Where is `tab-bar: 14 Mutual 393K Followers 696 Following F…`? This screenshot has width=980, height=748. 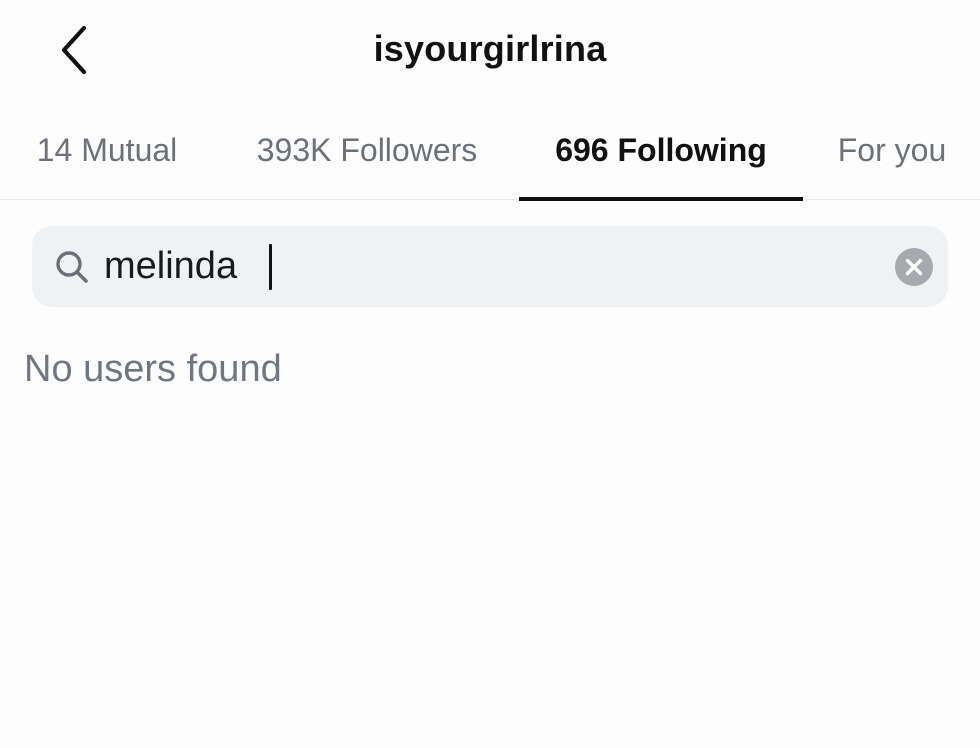 tab-bar: 14 Mutual 393K Followers 696 Following F… is located at coordinates (490, 150).